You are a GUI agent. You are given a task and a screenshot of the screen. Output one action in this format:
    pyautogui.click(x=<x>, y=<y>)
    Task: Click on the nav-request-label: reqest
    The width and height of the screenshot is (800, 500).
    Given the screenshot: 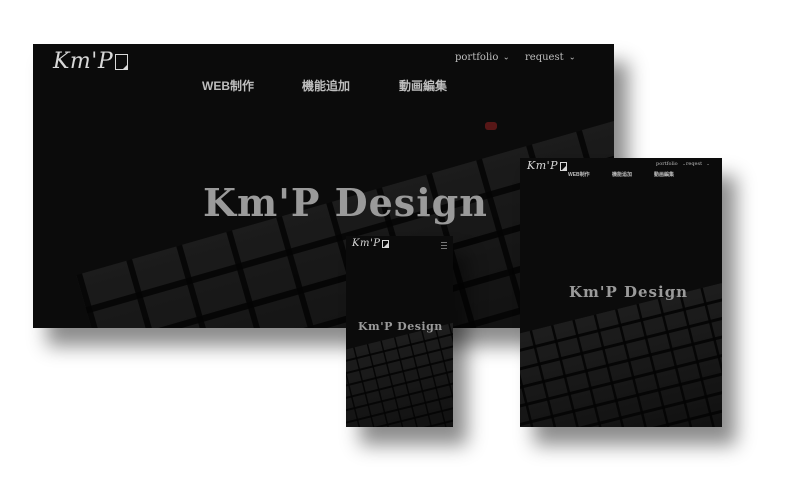 What is the action you would take?
    pyautogui.click(x=694, y=164)
    